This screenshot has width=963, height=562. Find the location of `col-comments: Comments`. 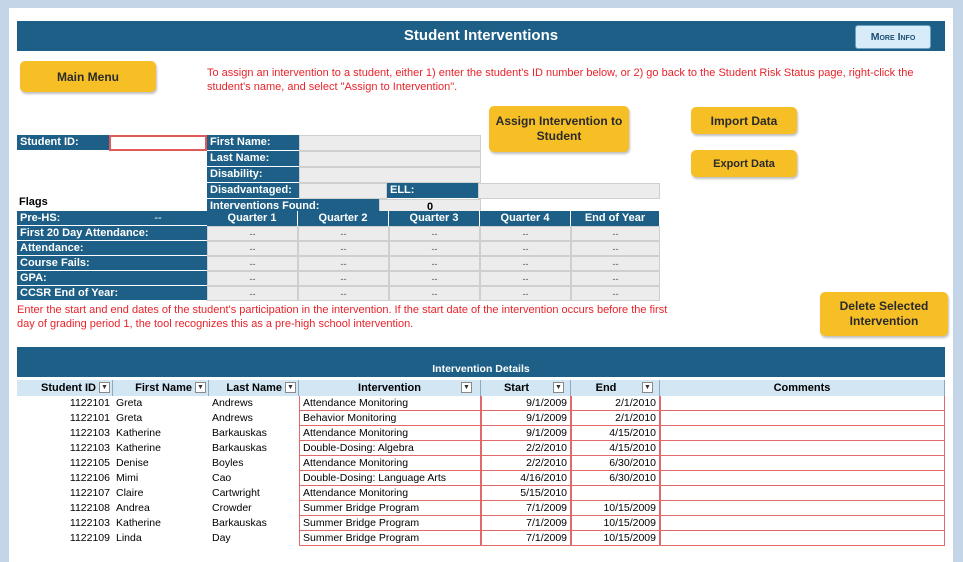

col-comments: Comments is located at coordinates (802, 388).